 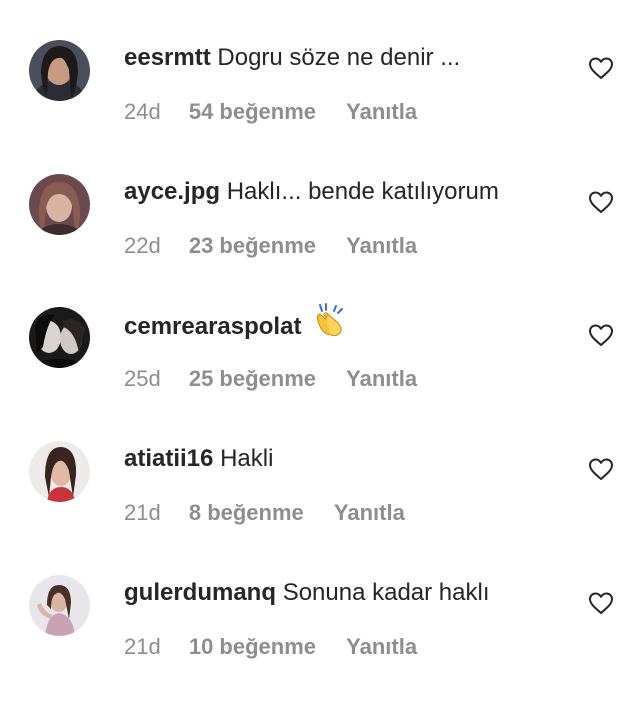 What do you see at coordinates (386, 592) in the screenshot?
I see `comment-text: Sonuna kadar haklı` at bounding box center [386, 592].